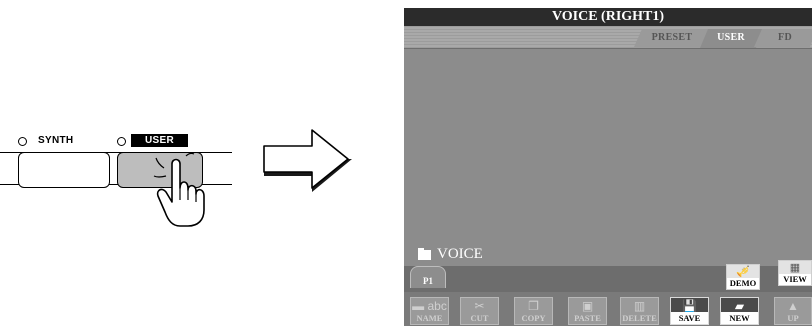  I want to click on demo-button: 🎺 DEMO, so click(743, 277).